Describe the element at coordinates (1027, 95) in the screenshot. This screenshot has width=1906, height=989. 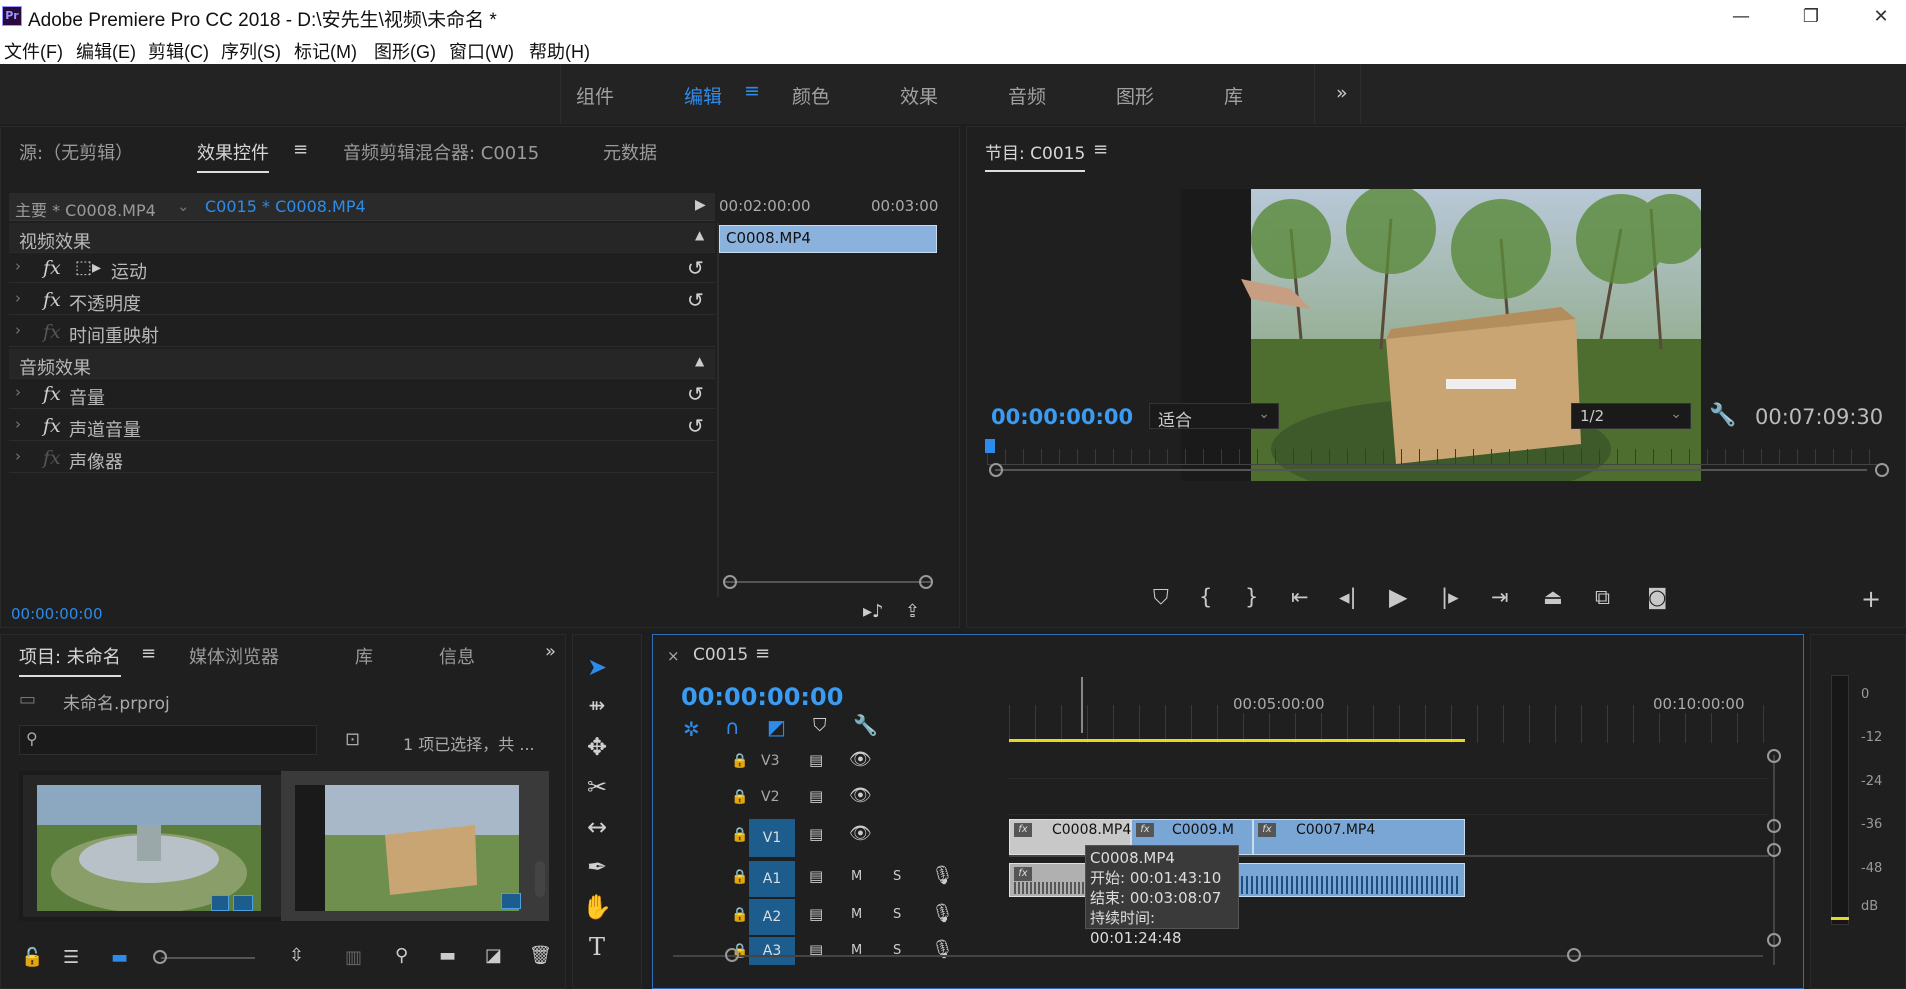
I see `workspace-audio: 音频` at that location.